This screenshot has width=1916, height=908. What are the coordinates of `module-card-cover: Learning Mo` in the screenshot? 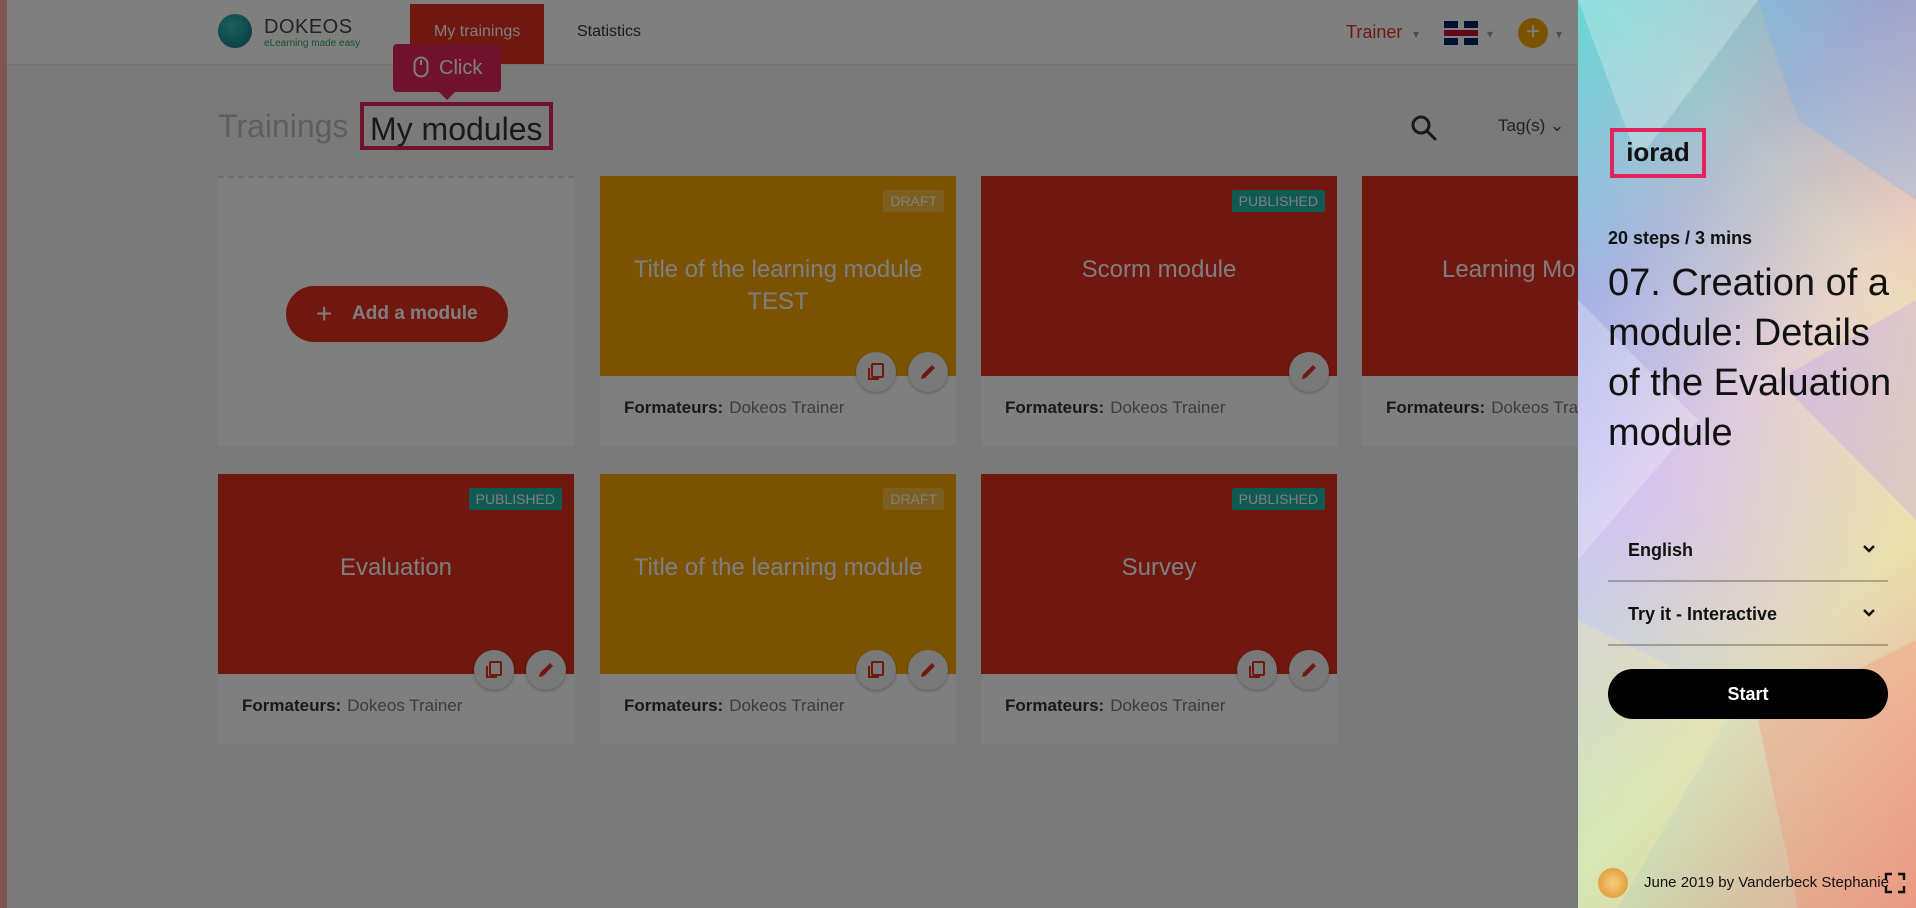 It's located at (1470, 276).